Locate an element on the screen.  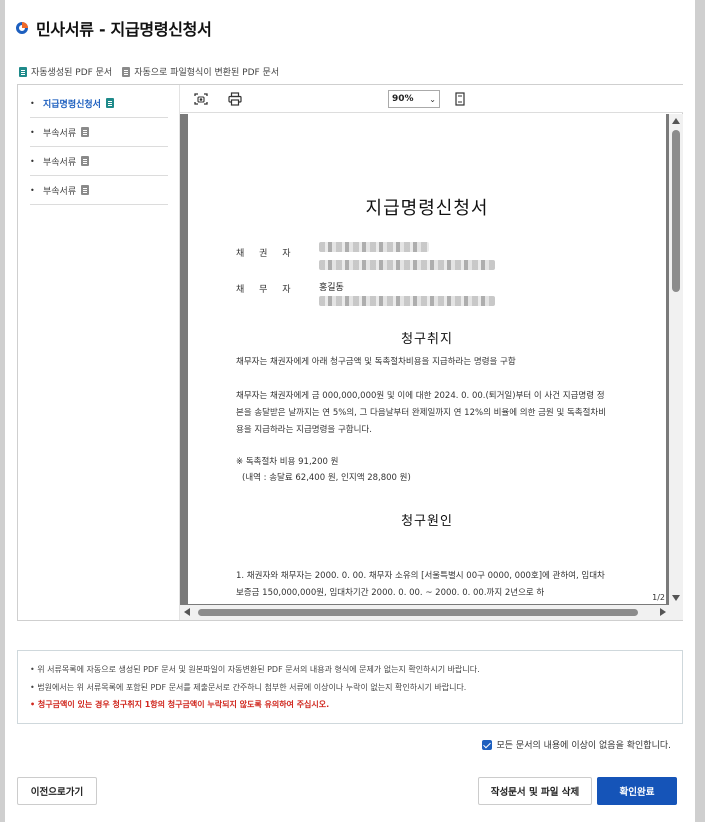
legend-converted: 자동으로 파일형식이 변환된 PDF 문서 is located at coordinates (200, 71).